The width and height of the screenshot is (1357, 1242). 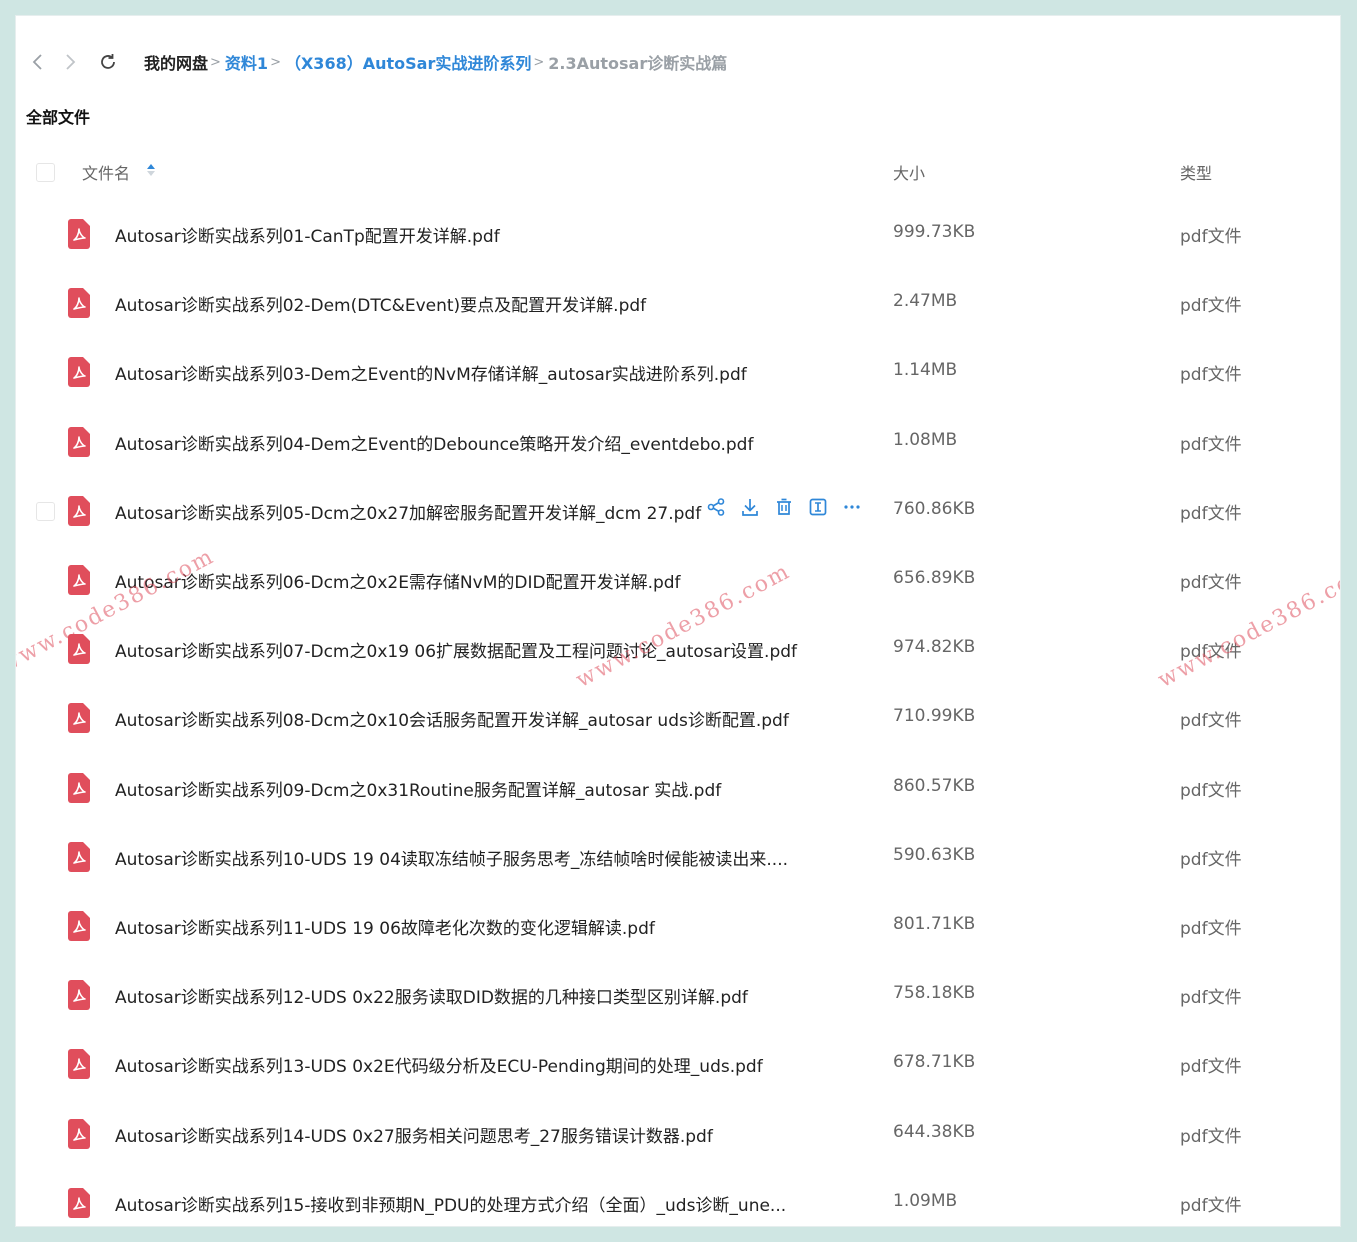 I want to click on delete-button, so click(x=784, y=507).